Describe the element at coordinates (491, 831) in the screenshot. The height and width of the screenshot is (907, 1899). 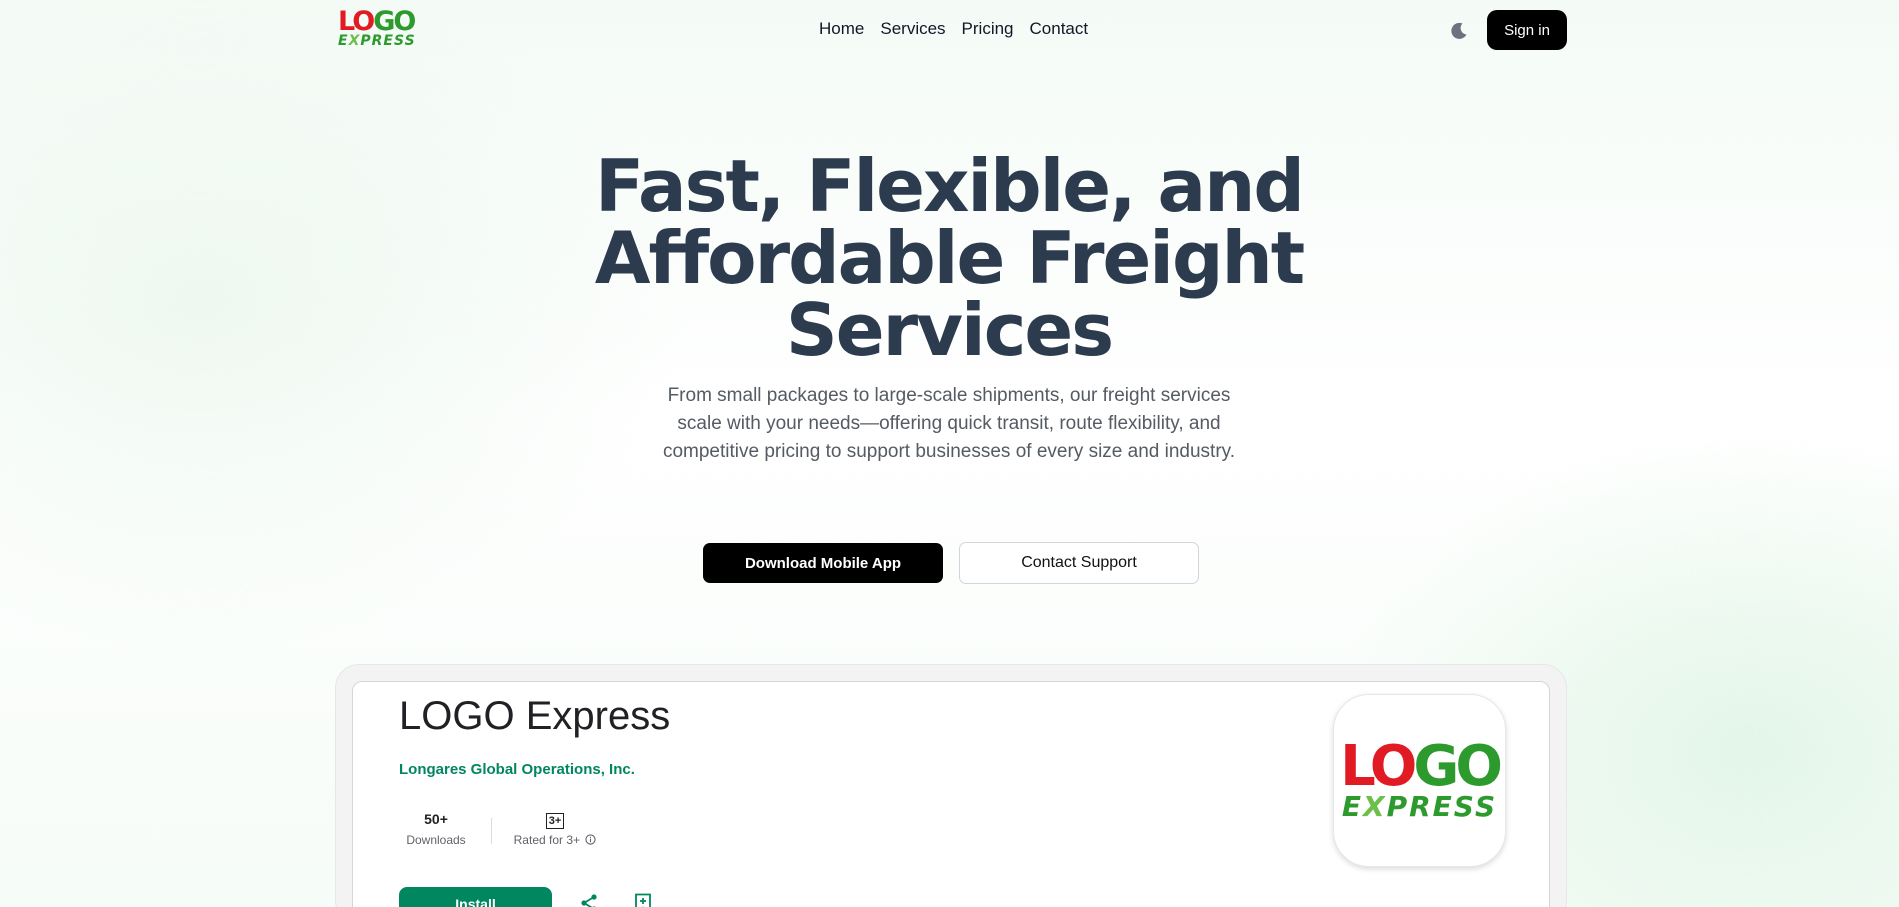
I see `stat-divider` at that location.